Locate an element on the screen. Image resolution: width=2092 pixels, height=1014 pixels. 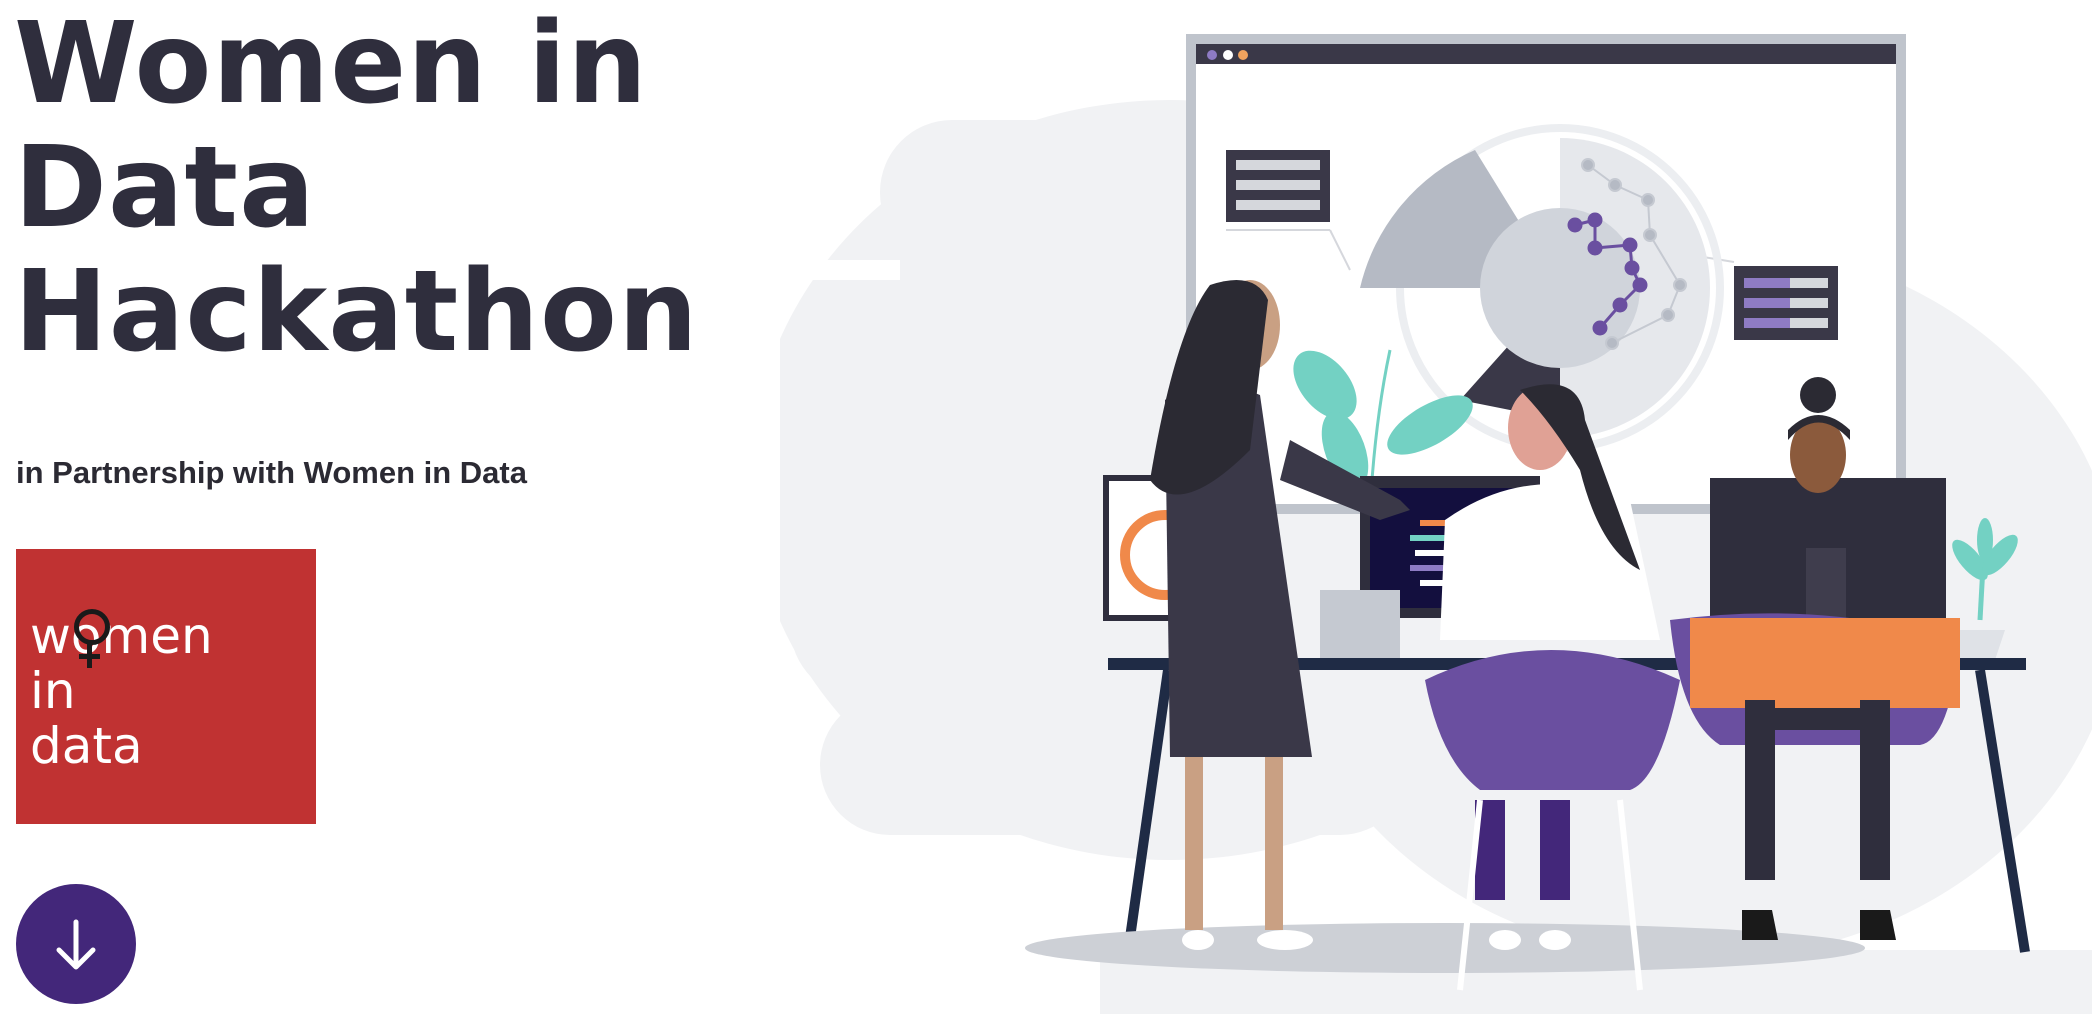
venus-symbol-bar is located at coordinates (89, 656).